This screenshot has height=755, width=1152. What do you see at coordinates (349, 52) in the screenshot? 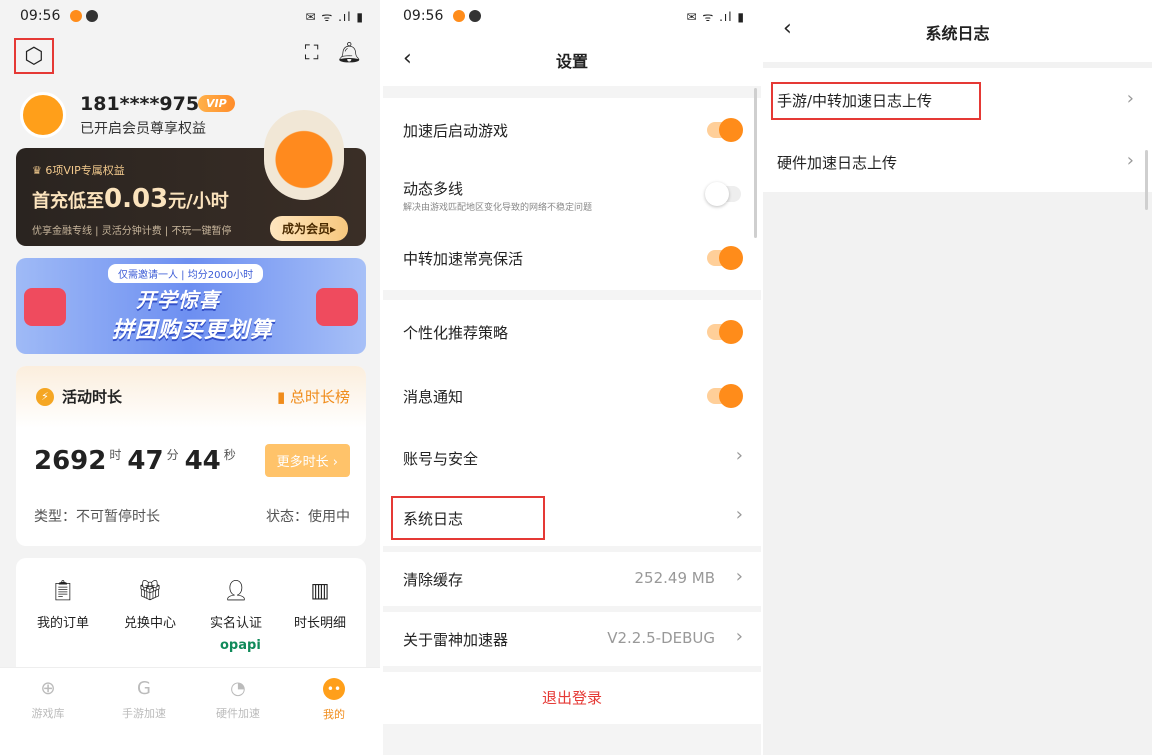
I see `bell-icon: 🔔︎` at bounding box center [349, 52].